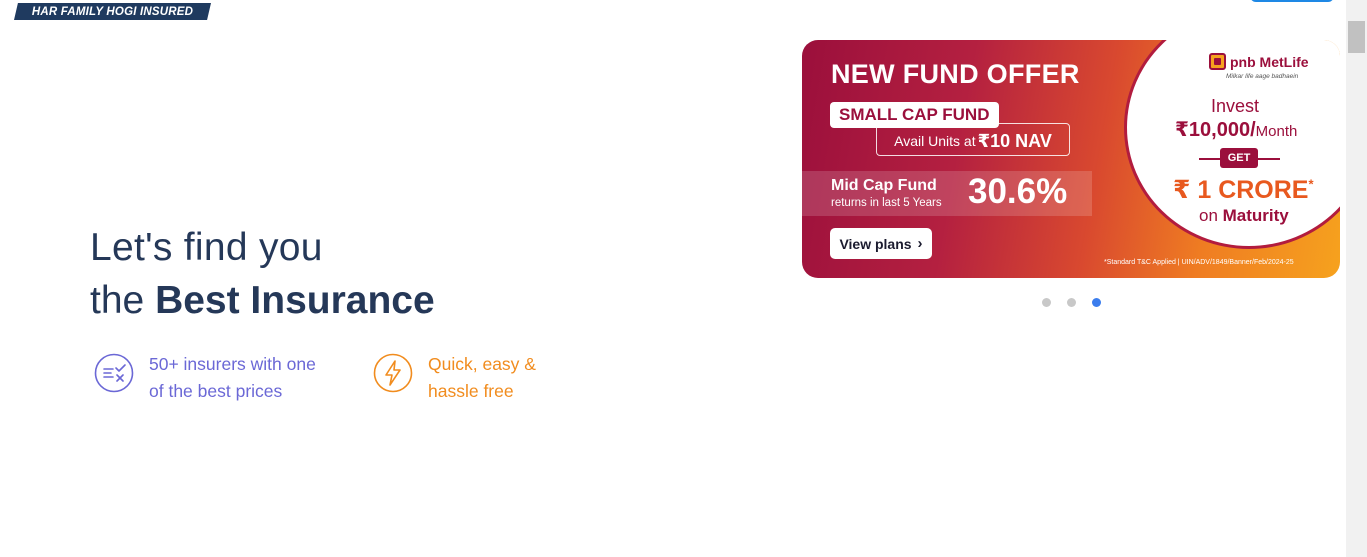 This screenshot has width=1367, height=557. I want to click on nav-tag-prefix: Avail Units at, so click(935, 141).